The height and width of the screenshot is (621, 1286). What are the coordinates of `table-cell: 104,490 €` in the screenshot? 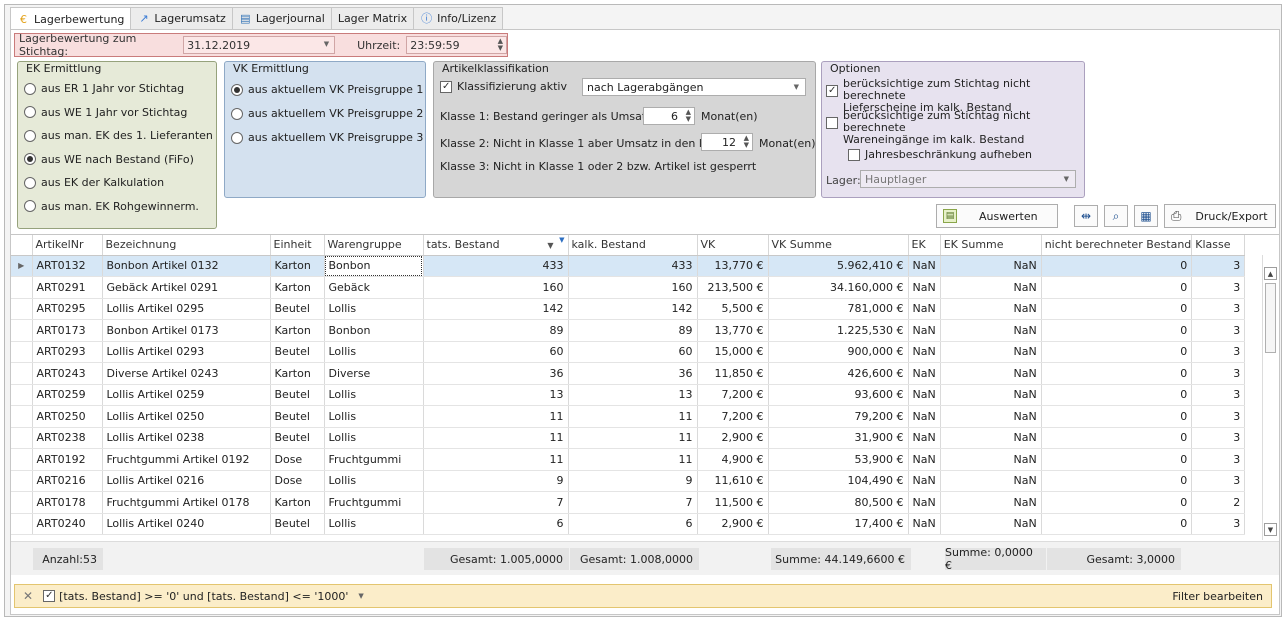 It's located at (838, 481).